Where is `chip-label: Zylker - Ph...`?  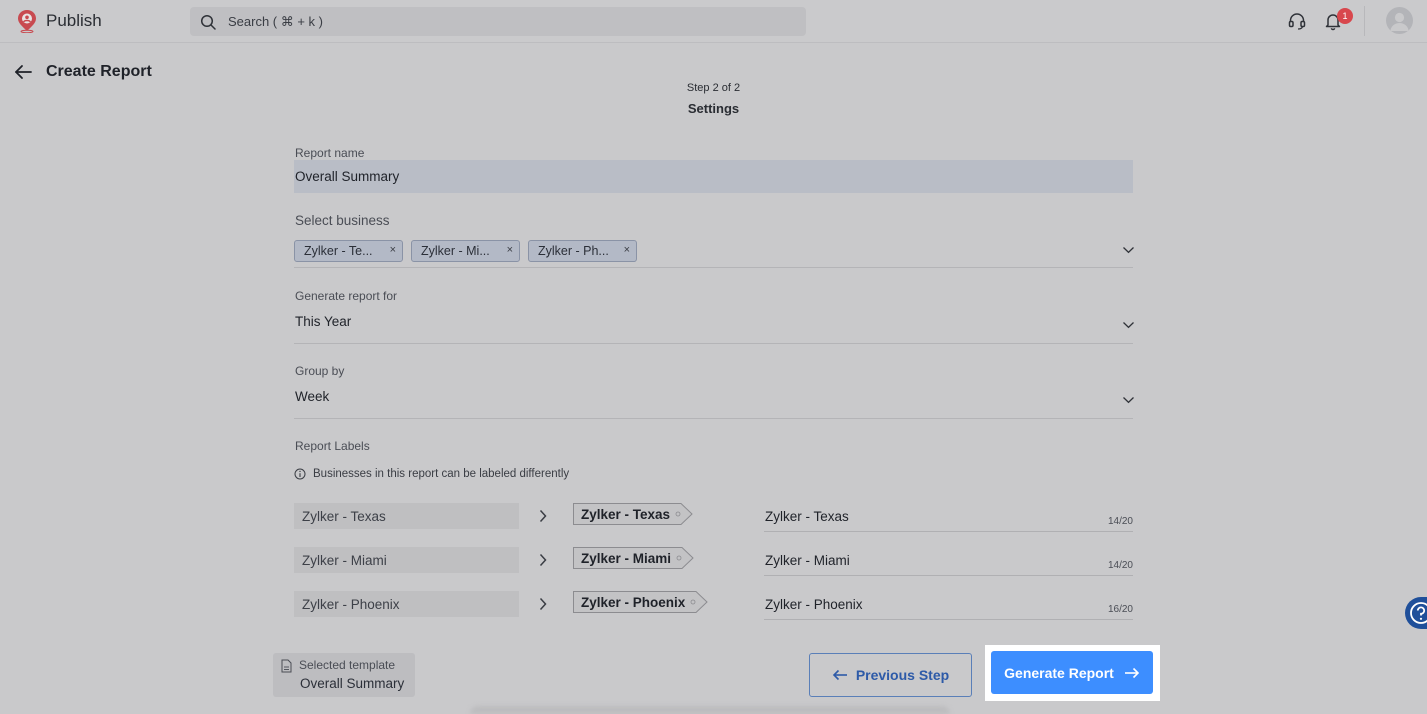
chip-label: Zylker - Ph... is located at coordinates (573, 251).